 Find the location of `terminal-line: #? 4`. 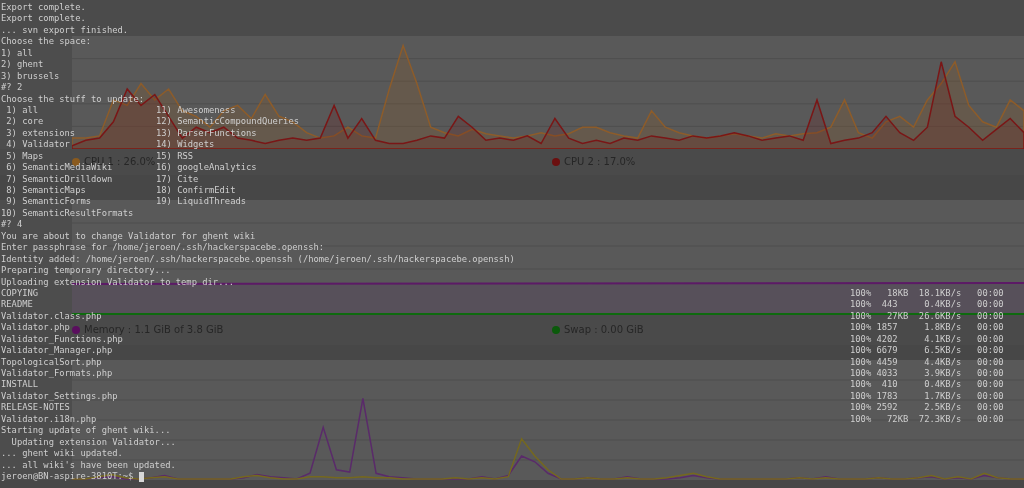

terminal-line: #? 4 is located at coordinates (12, 225).